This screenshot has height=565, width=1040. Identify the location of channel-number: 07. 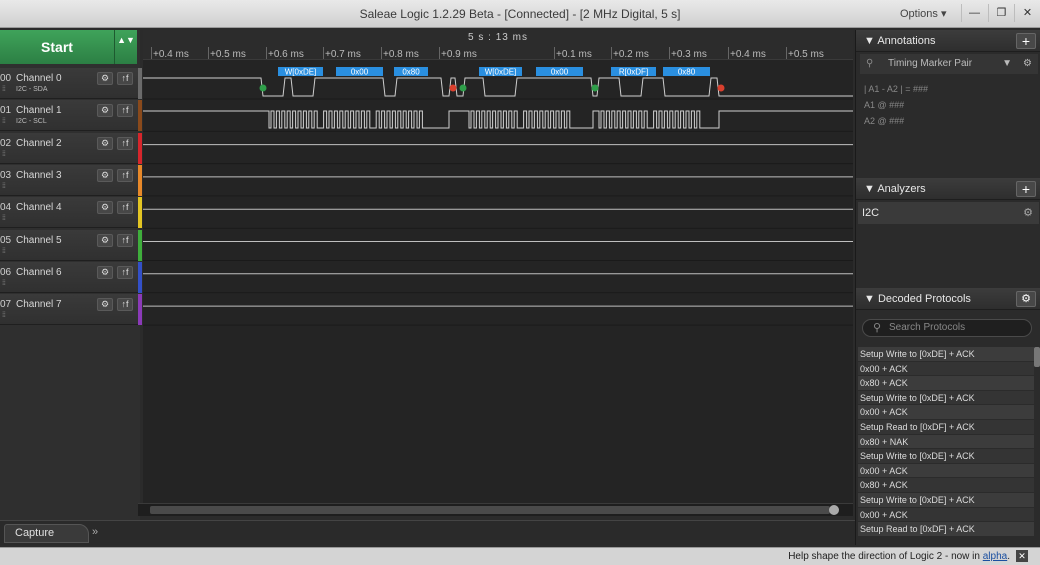
(6, 305).